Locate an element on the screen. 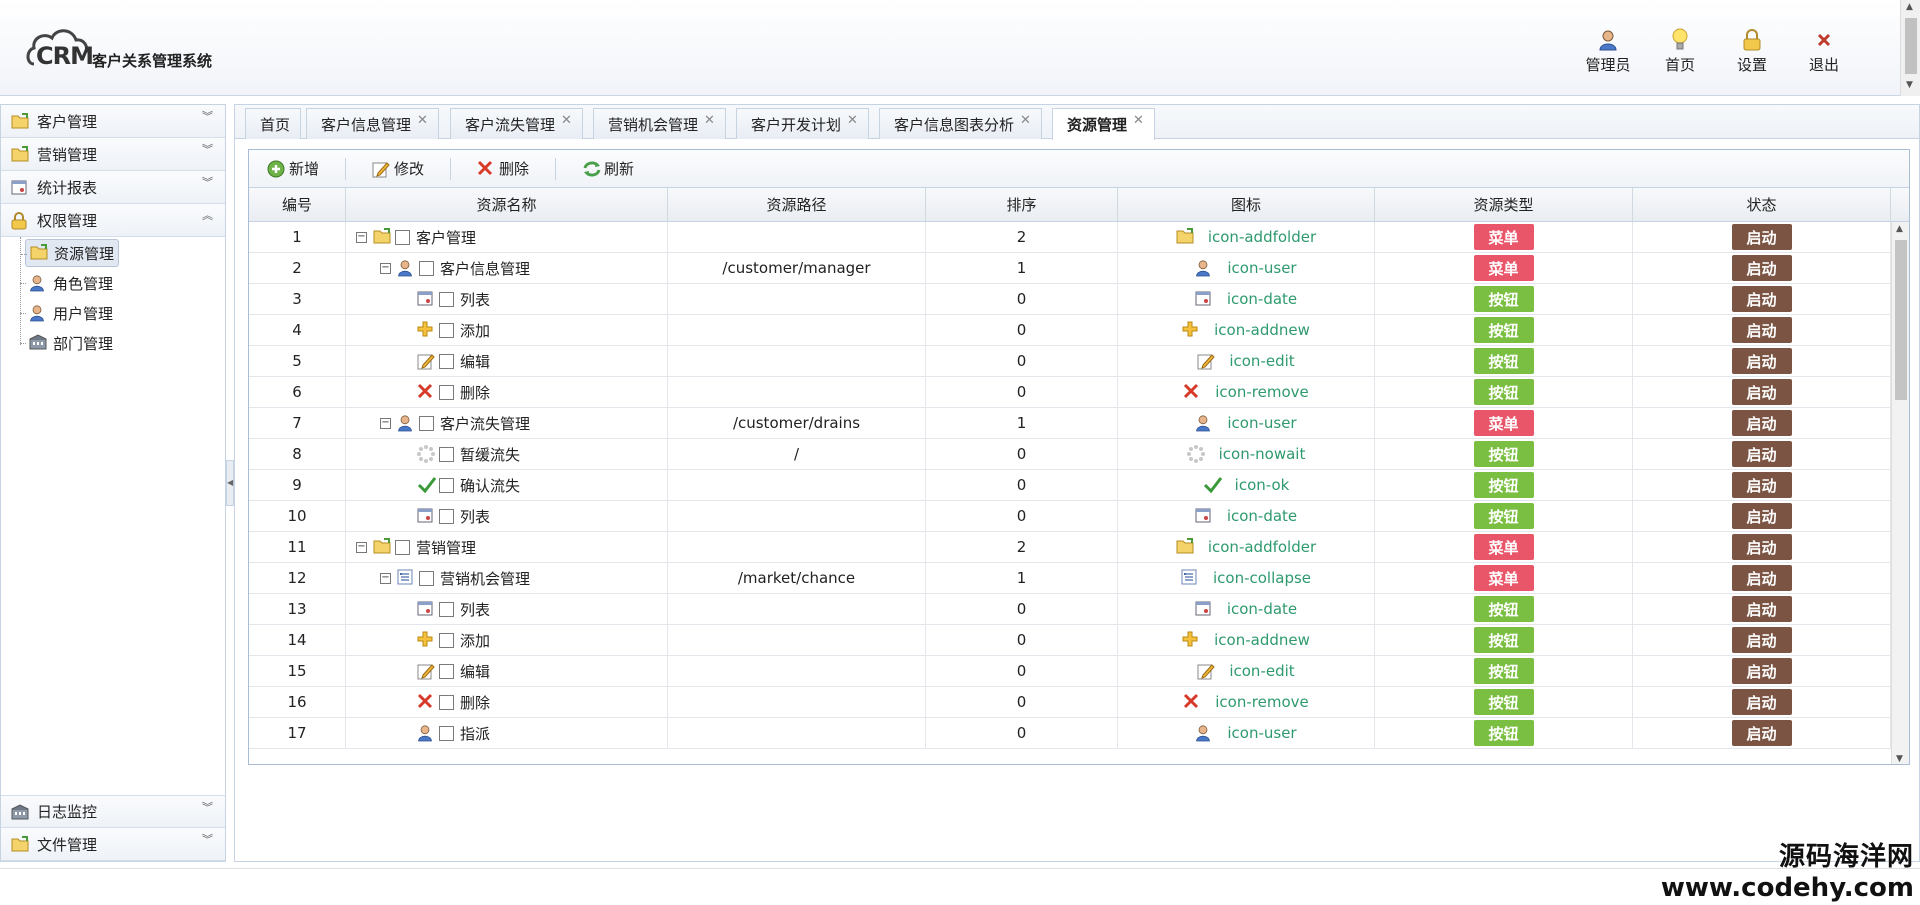  sidebar-section-reports: 统计报表 ︾ is located at coordinates (113, 187).